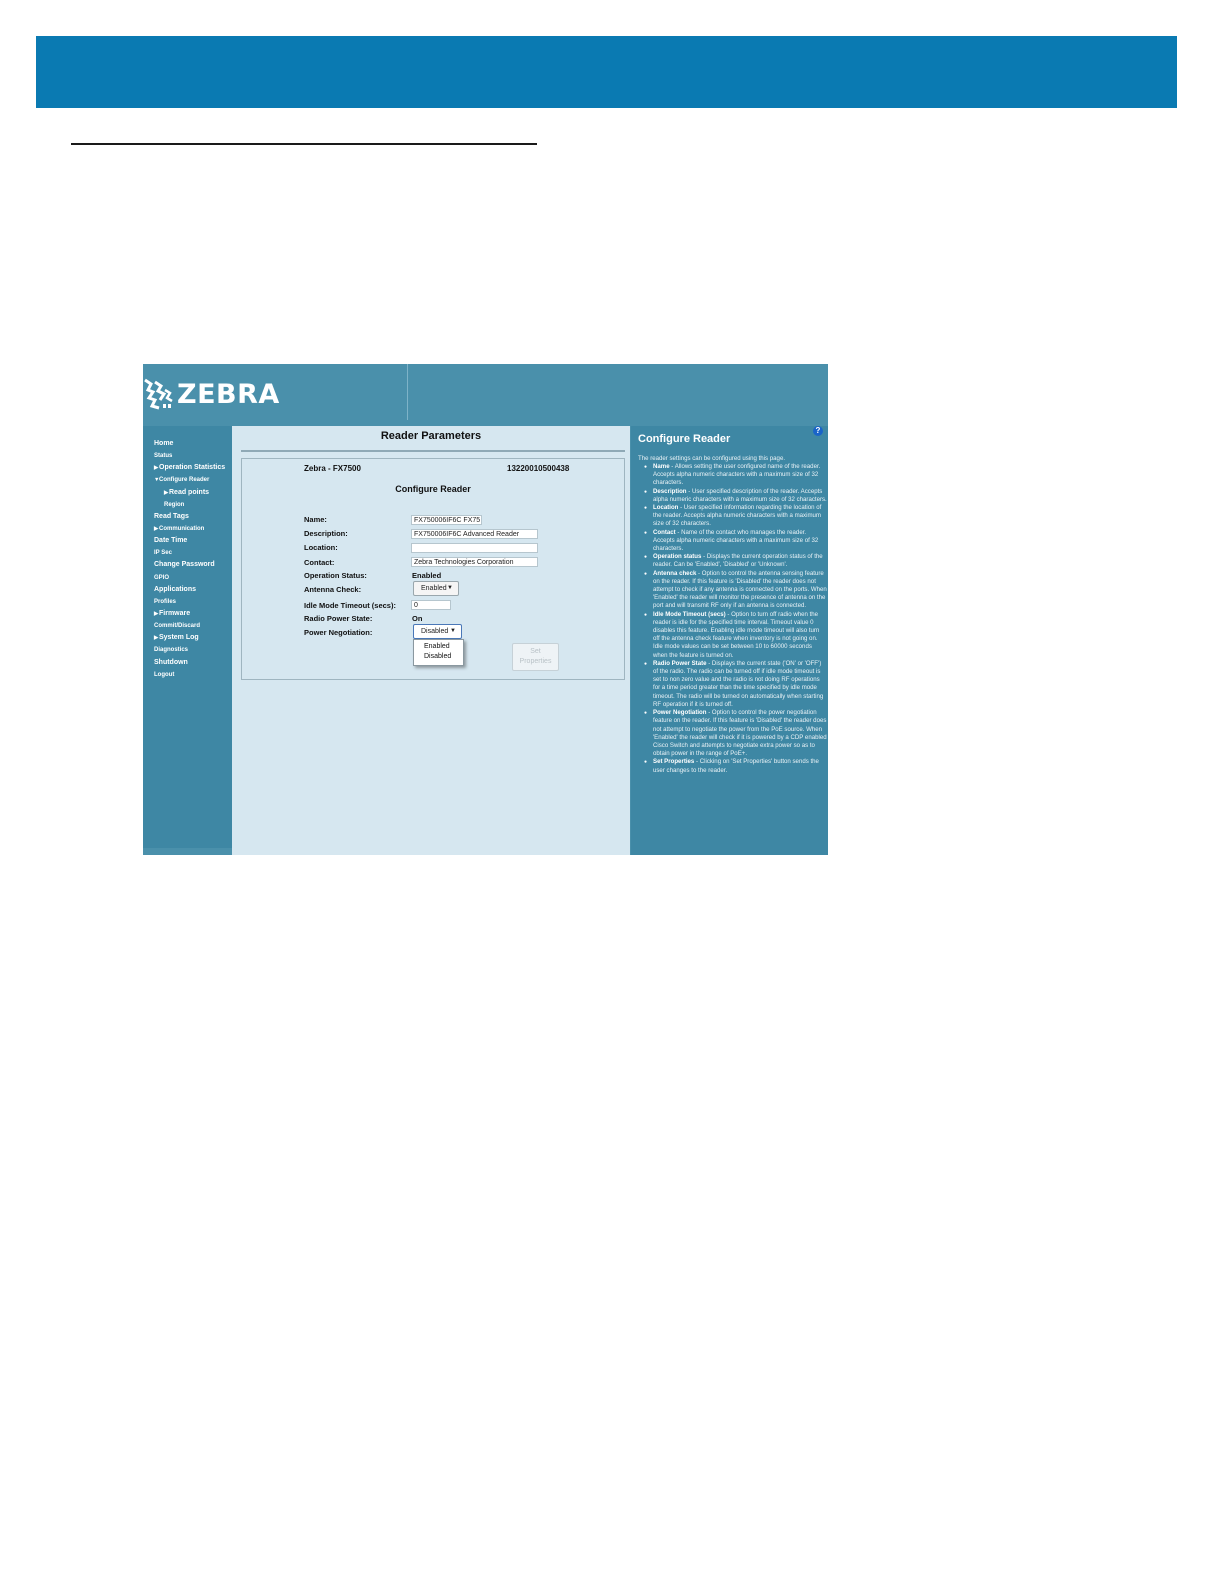  Describe the element at coordinates (474, 534) in the screenshot. I see `description-field: FX750006IF6C Advanced Reader` at that location.